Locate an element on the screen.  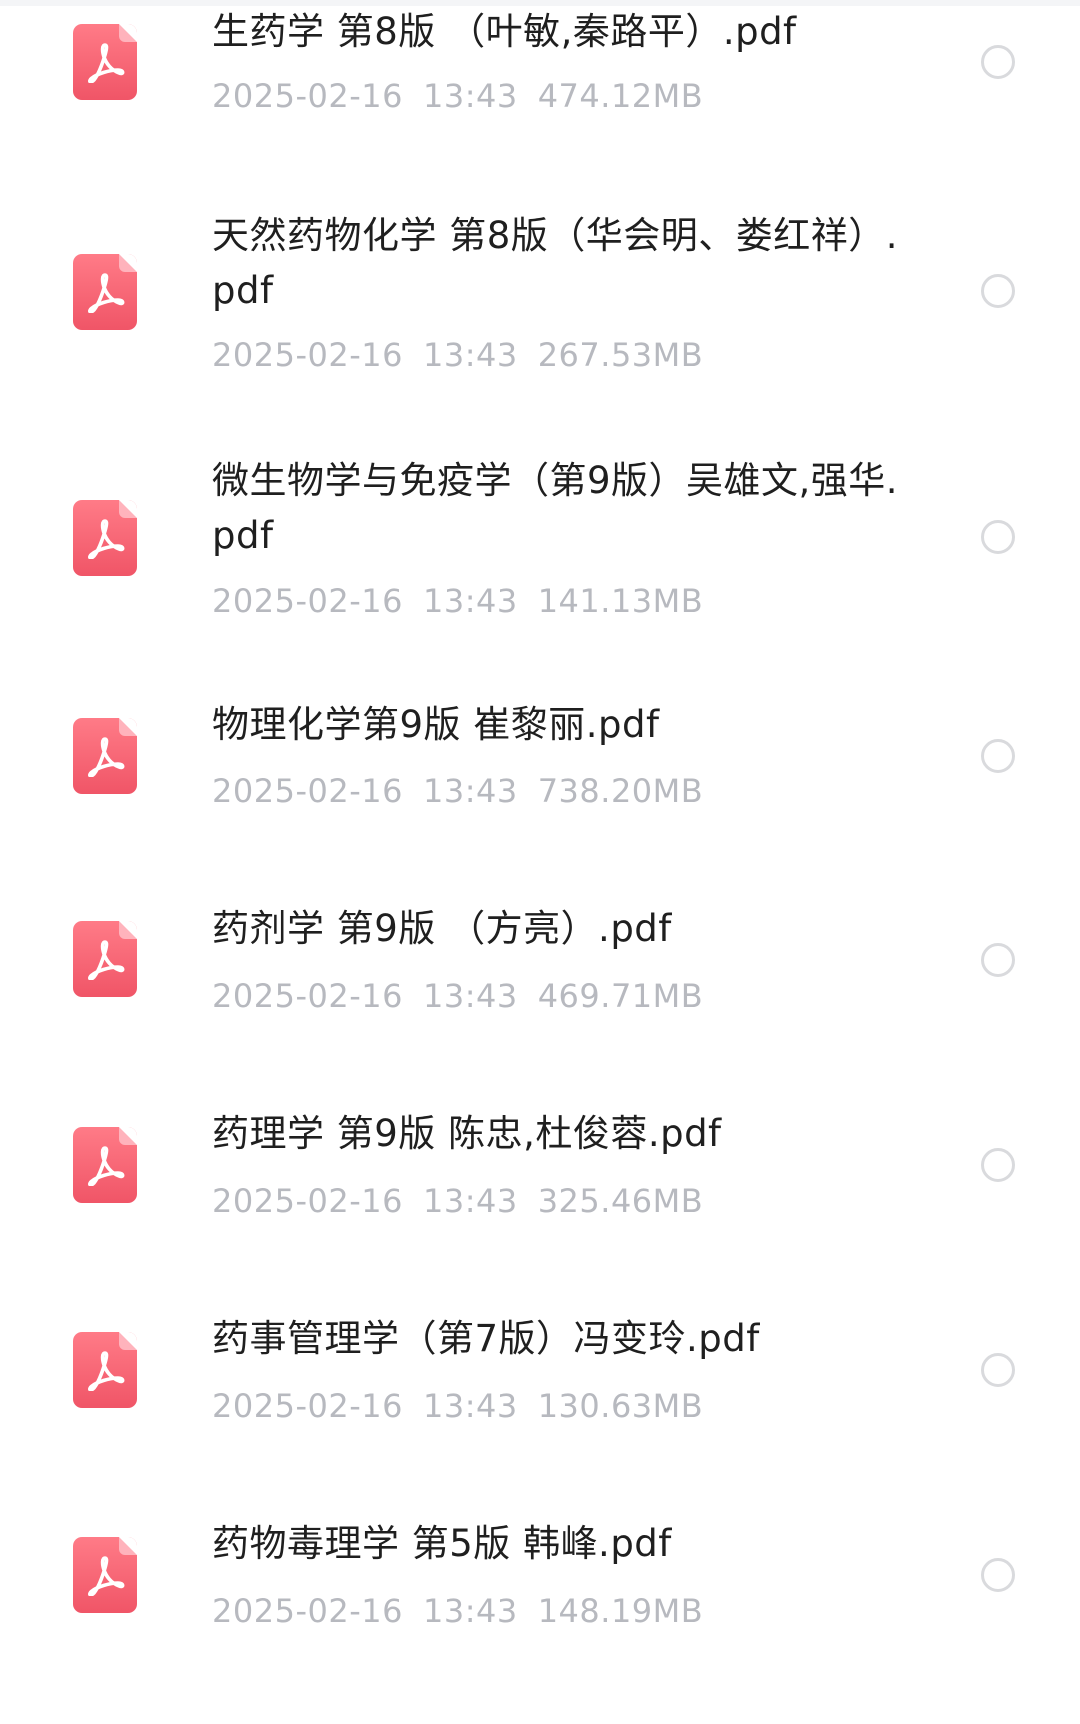
file-size: 474.12MB is located at coordinates (620, 96).